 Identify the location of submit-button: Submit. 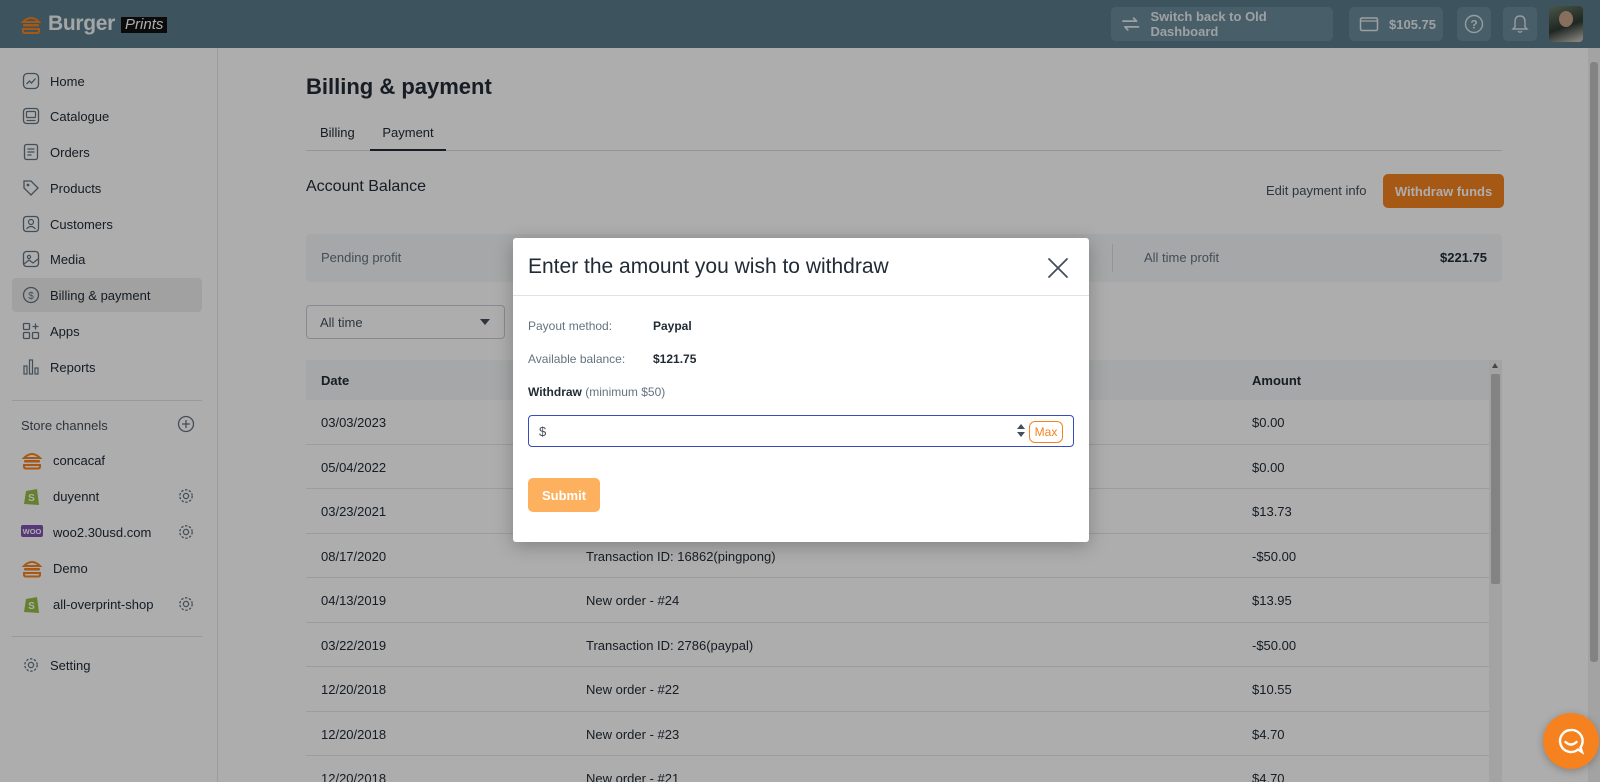
(564, 495).